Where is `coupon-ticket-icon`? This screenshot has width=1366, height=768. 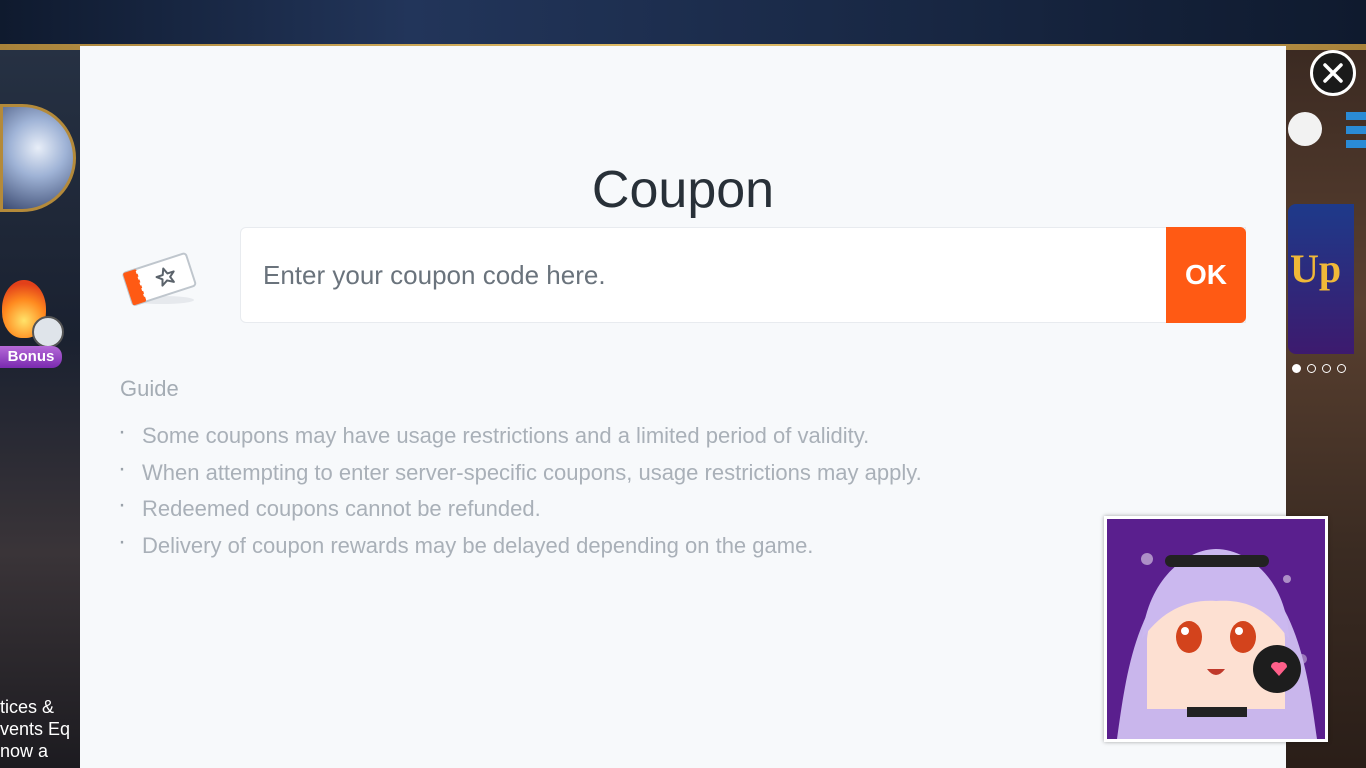 coupon-ticket-icon is located at coordinates (160, 278).